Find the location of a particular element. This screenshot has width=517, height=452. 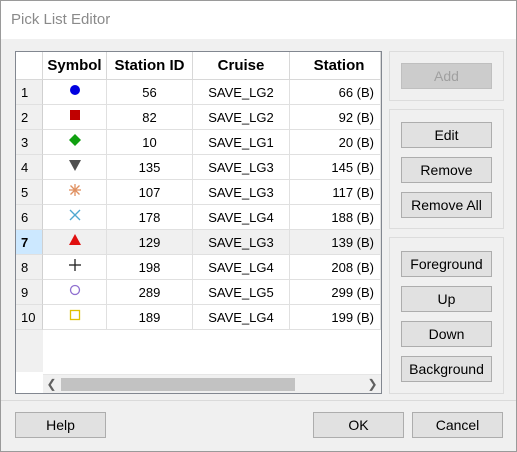

title-bar: Pick List Editor is located at coordinates (258, 20).